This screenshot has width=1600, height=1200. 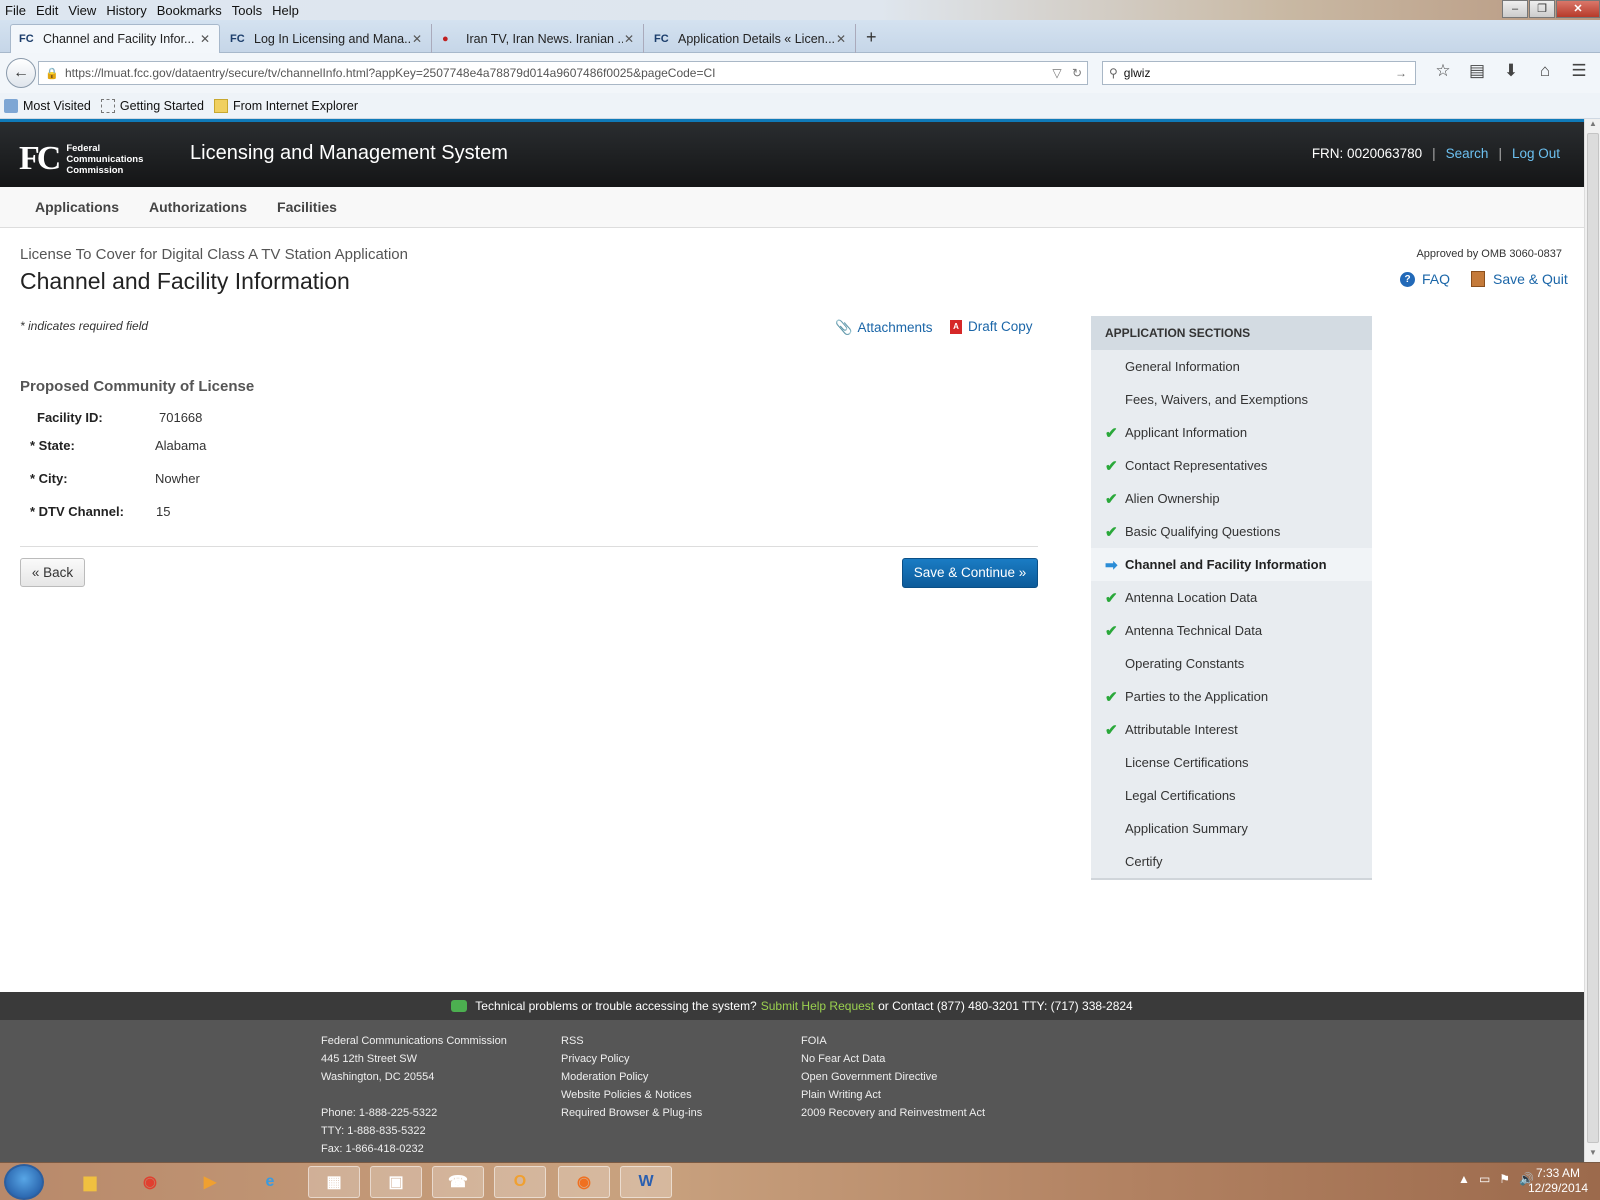 What do you see at coordinates (1464, 1179) in the screenshot?
I see `show-hidden-icons-icon: ▲` at bounding box center [1464, 1179].